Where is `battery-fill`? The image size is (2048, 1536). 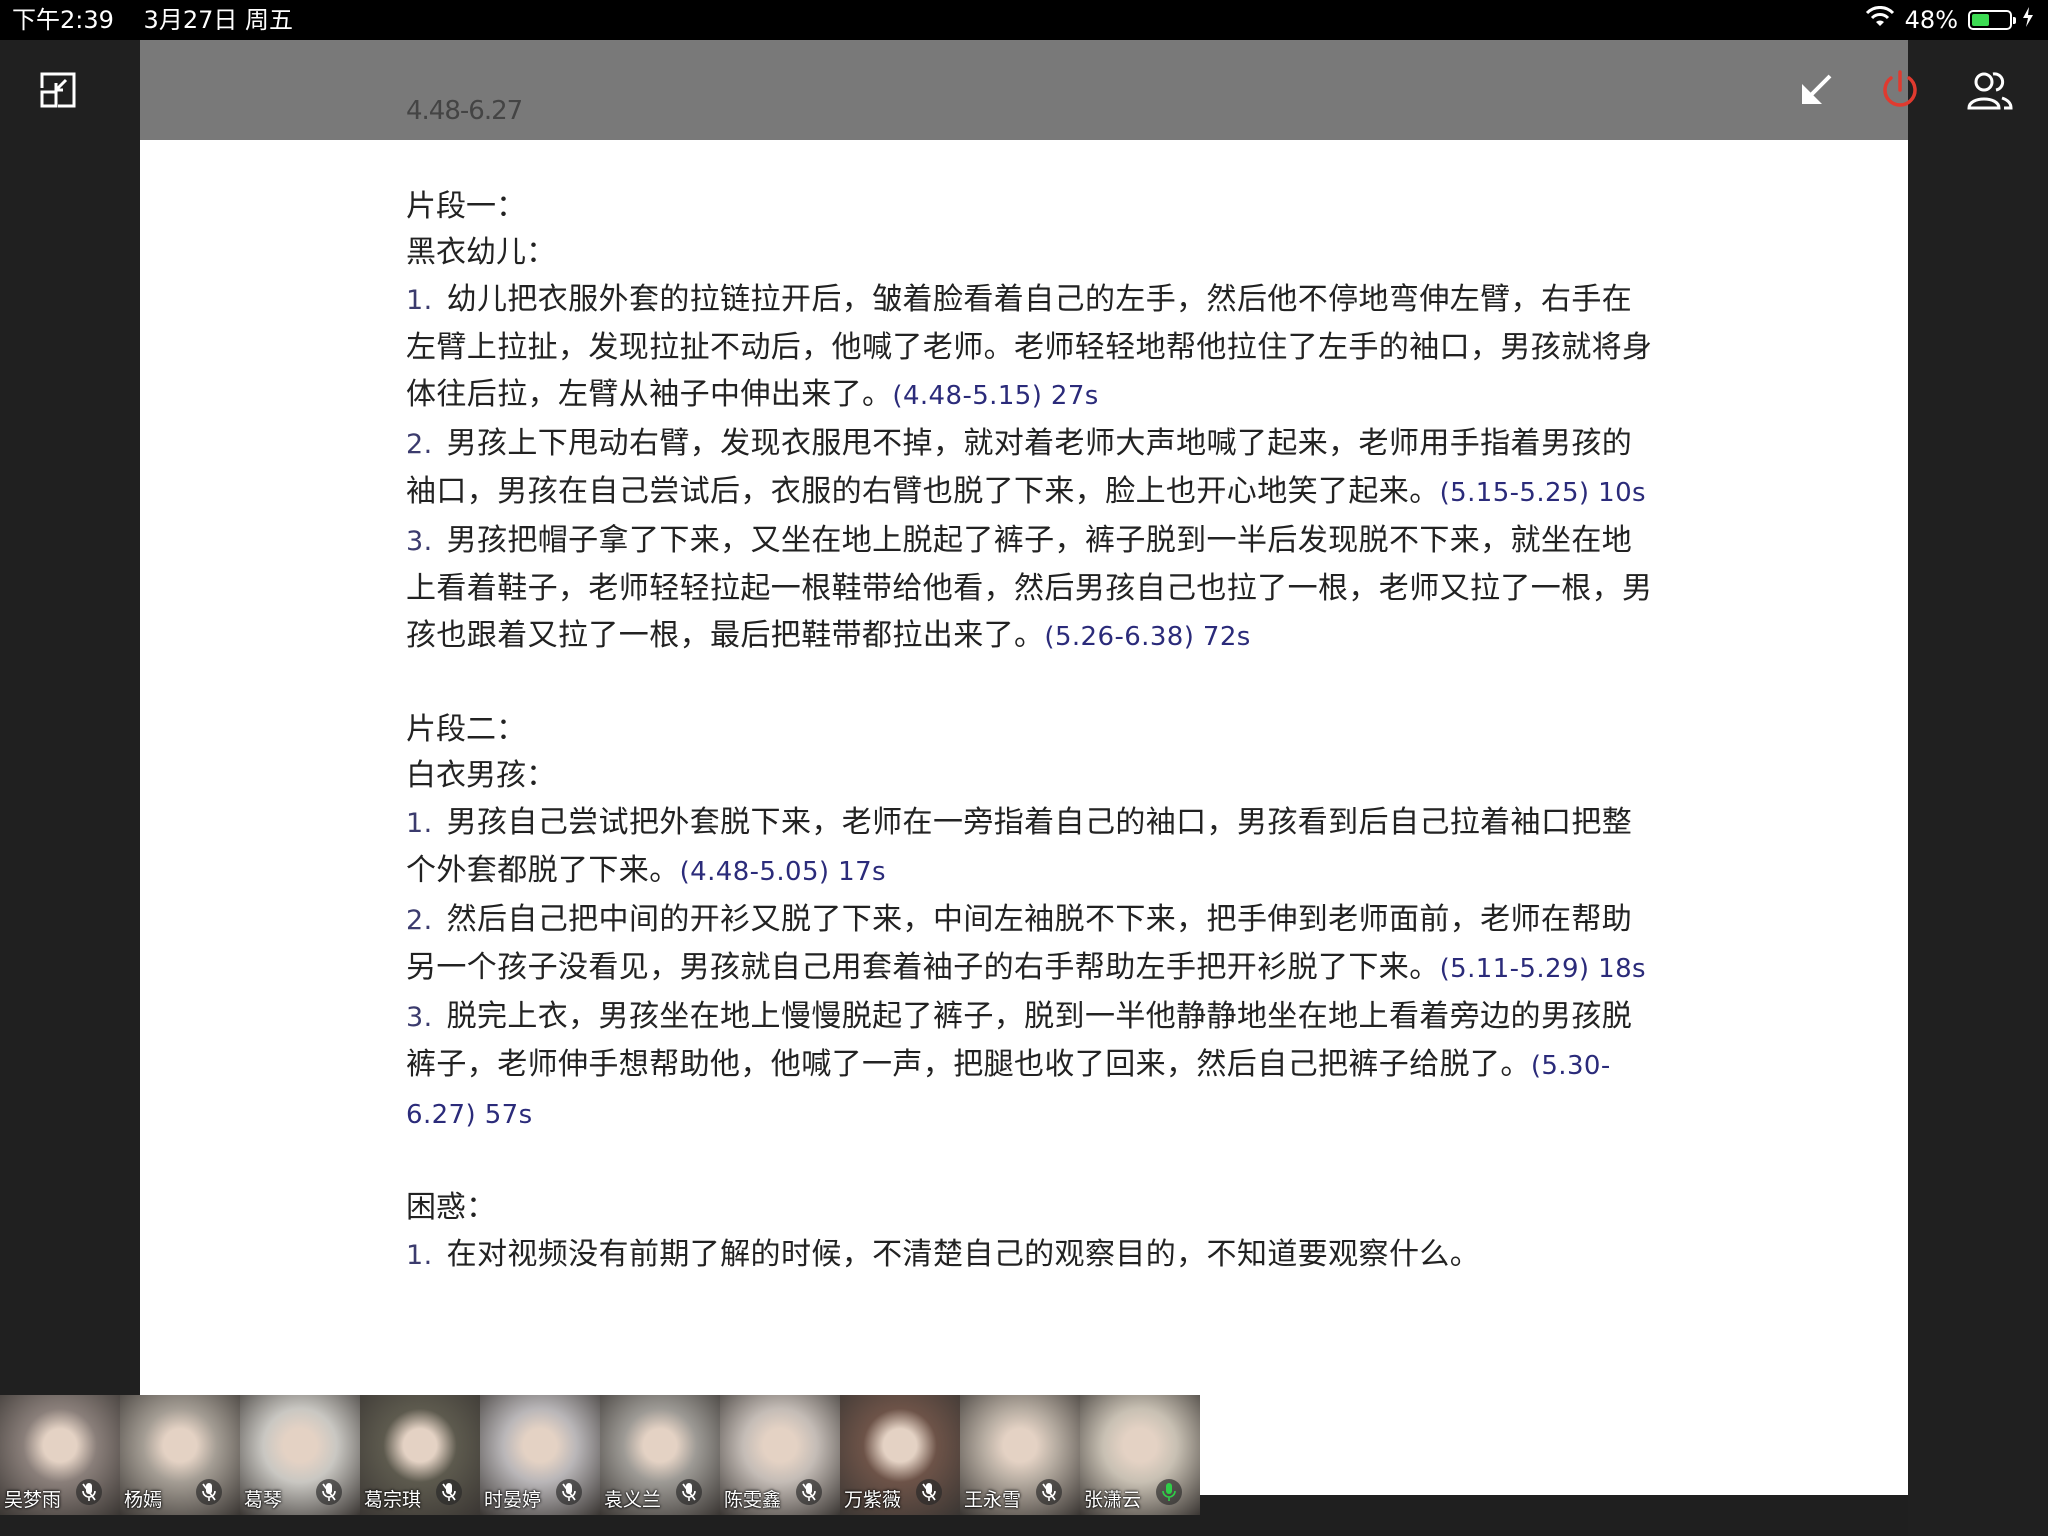
battery-fill is located at coordinates (1981, 20).